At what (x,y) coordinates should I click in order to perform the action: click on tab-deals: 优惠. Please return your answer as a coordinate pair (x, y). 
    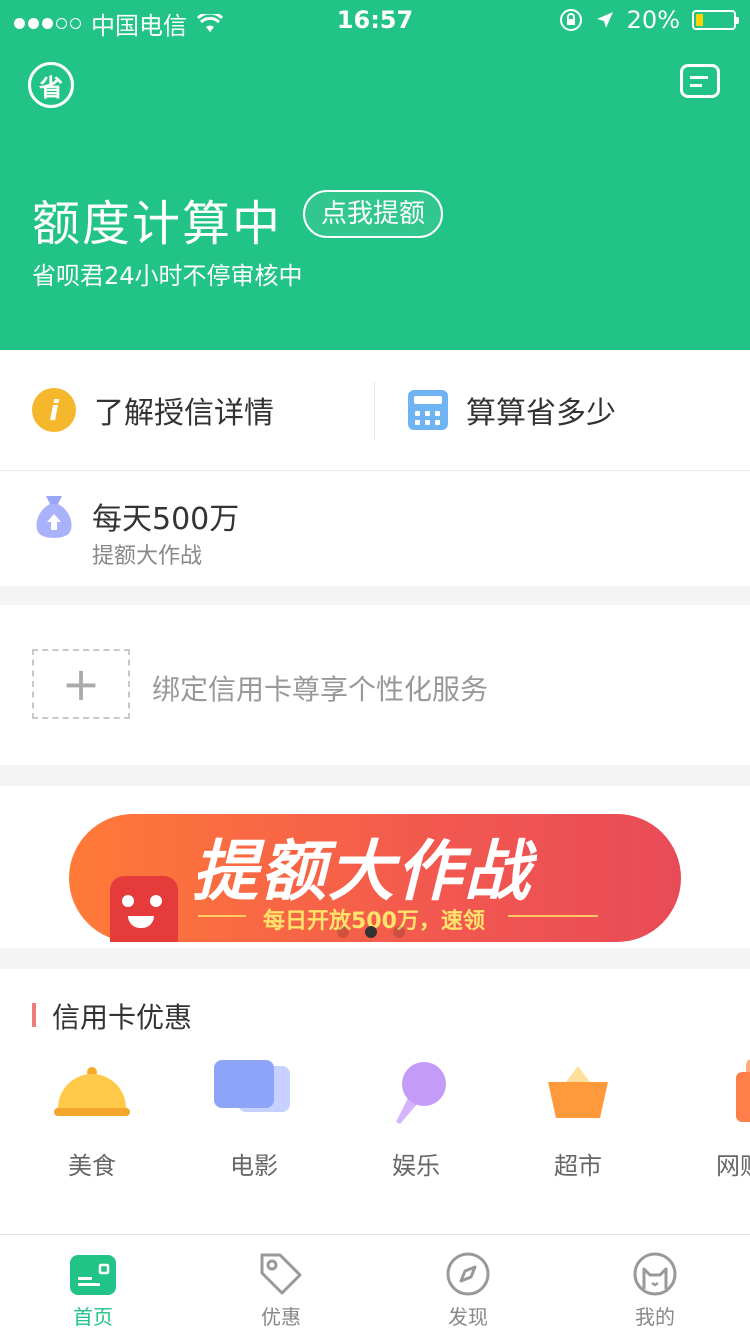
    Looking at the image, I should click on (281, 1285).